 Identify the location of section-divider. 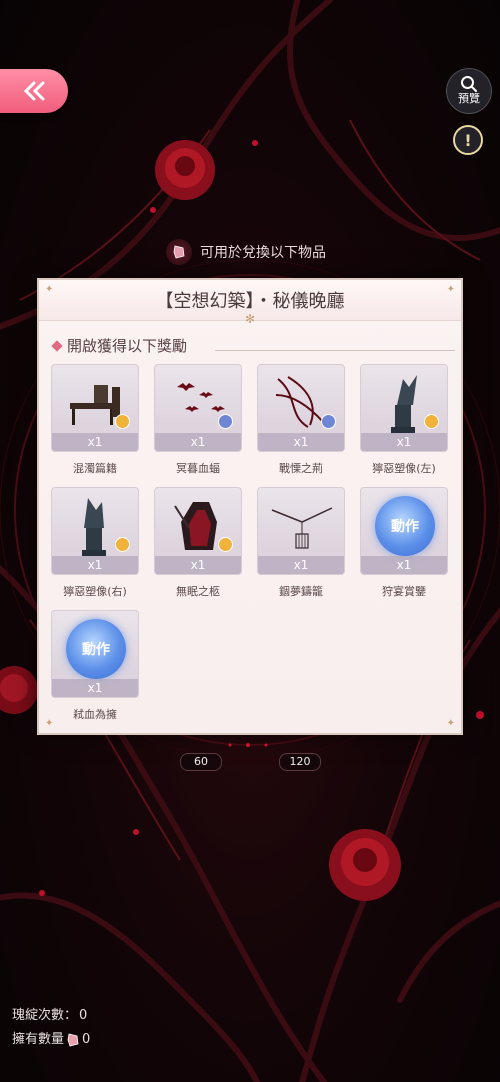
(335, 350).